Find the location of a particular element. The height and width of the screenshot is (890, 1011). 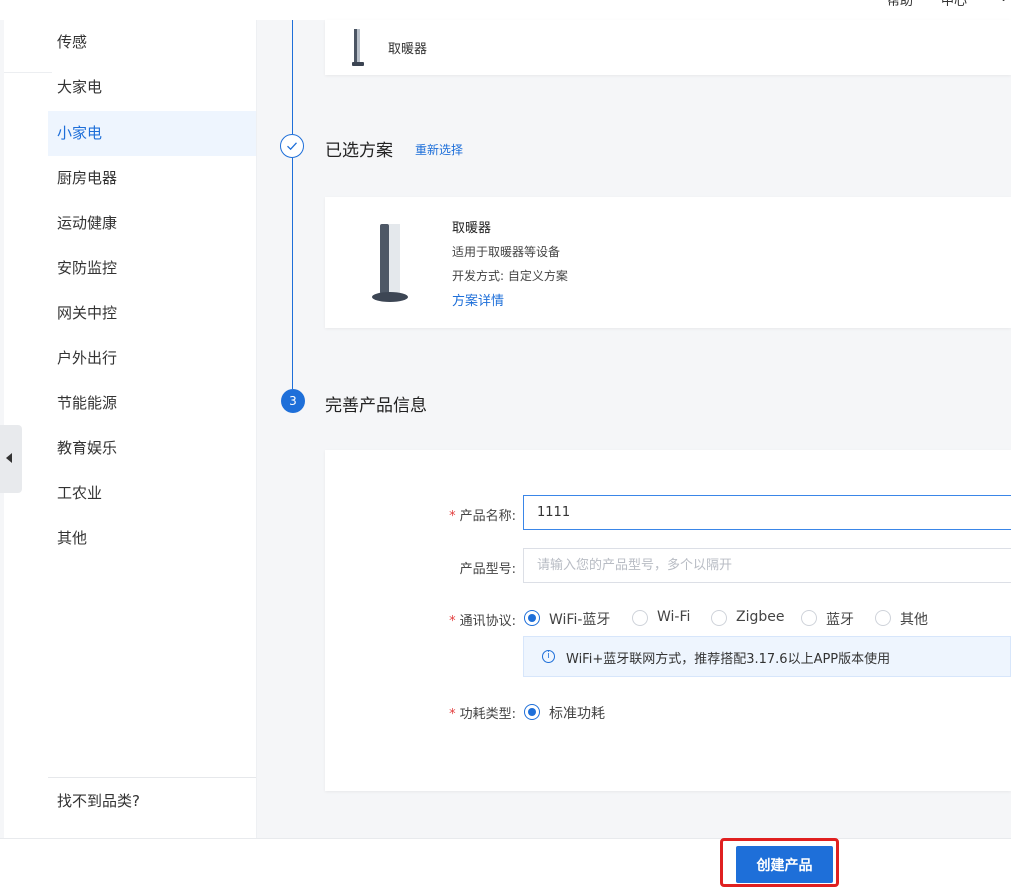

header-text-3: ⌄ is located at coordinates (1003, 2).